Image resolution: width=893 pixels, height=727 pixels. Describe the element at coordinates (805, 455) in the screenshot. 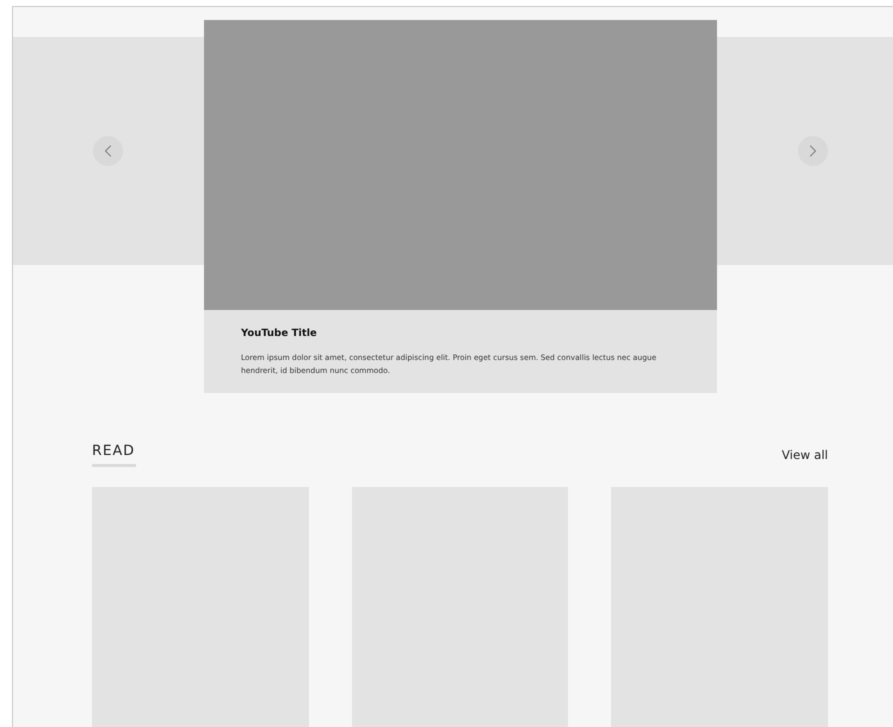

I see `view-all-link: View all` at that location.